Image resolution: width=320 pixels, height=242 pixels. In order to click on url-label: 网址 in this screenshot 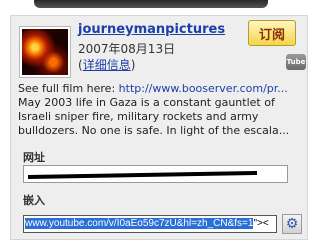, I will do `click(34, 157)`.